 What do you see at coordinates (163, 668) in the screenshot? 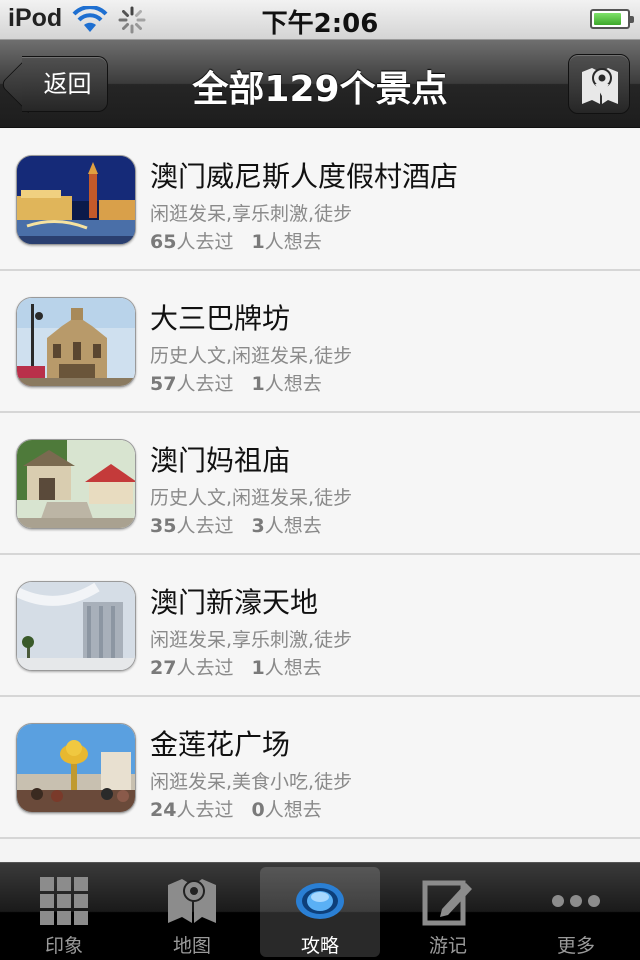
I see `visited-count: 27` at bounding box center [163, 668].